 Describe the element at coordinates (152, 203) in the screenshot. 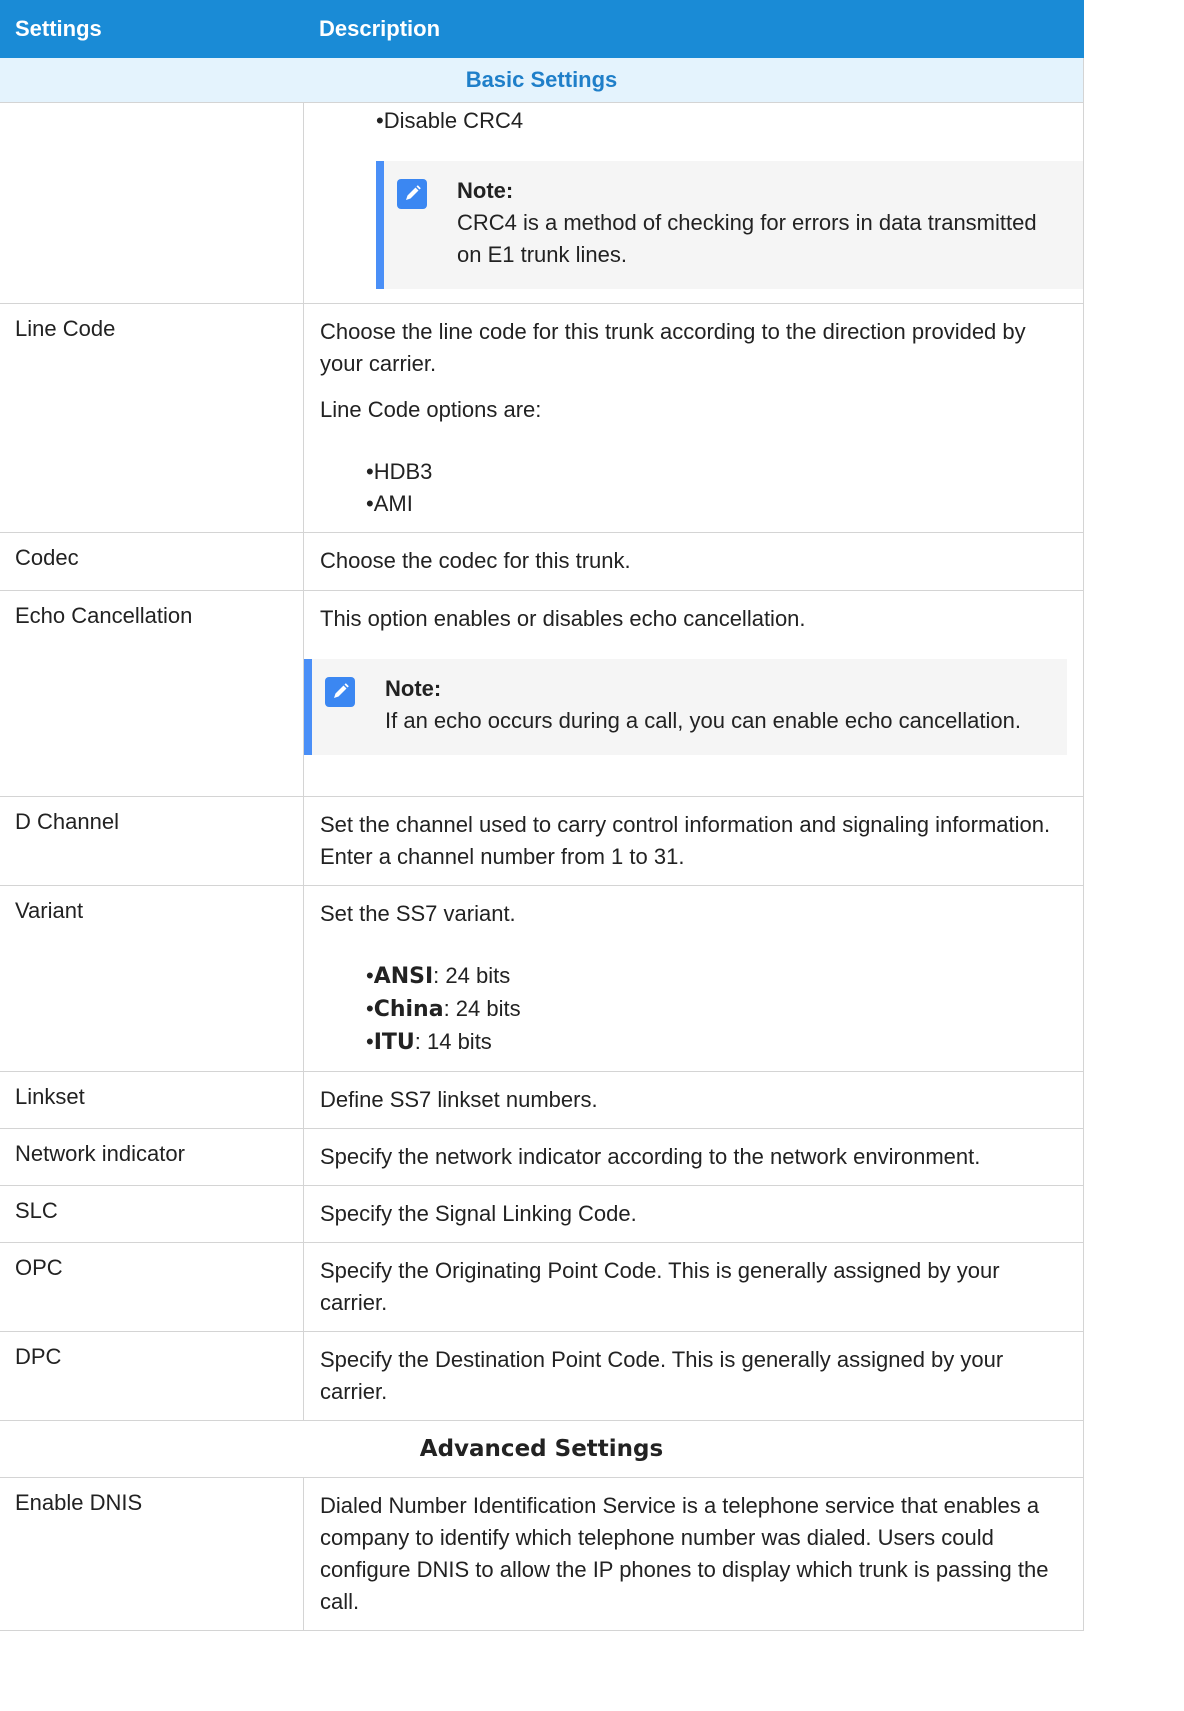

I see `setting-name-empty` at that location.